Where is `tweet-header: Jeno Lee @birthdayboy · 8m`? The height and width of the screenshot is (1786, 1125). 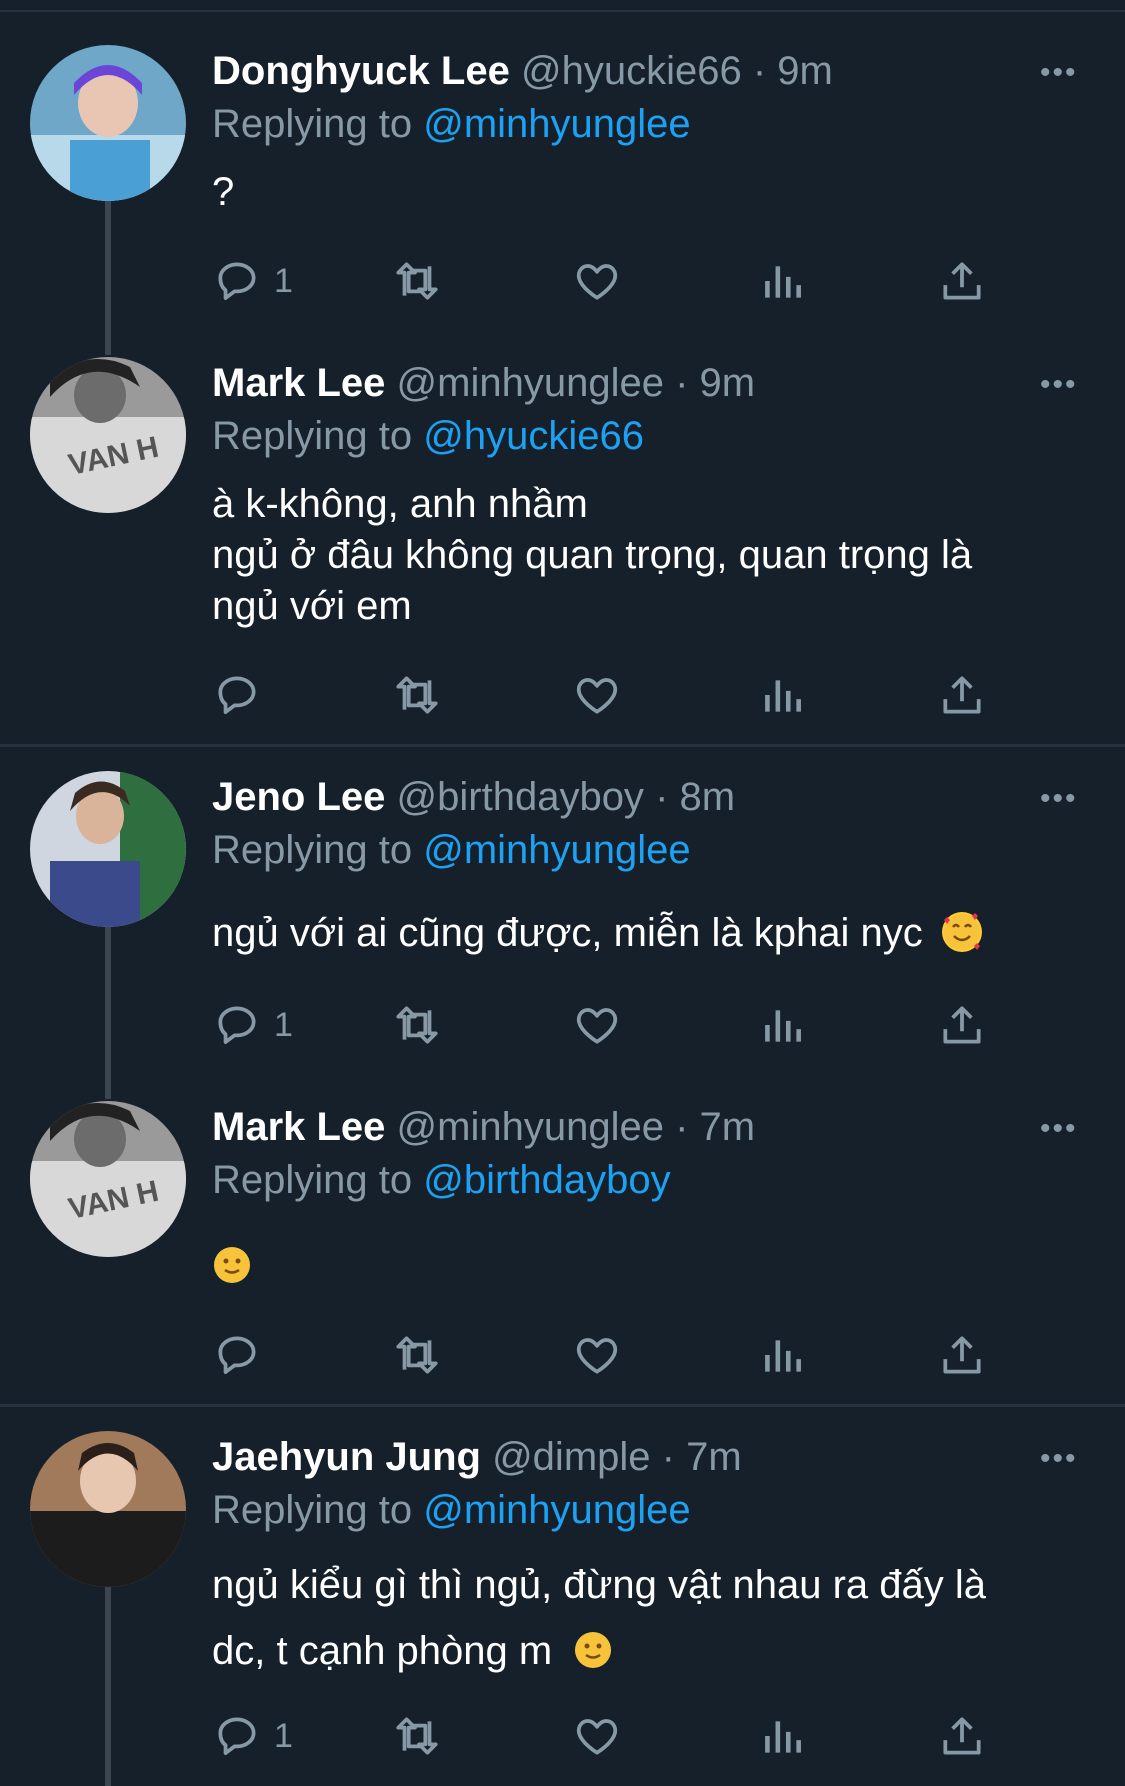 tweet-header: Jeno Lee @birthdayboy · 8m is located at coordinates (473, 797).